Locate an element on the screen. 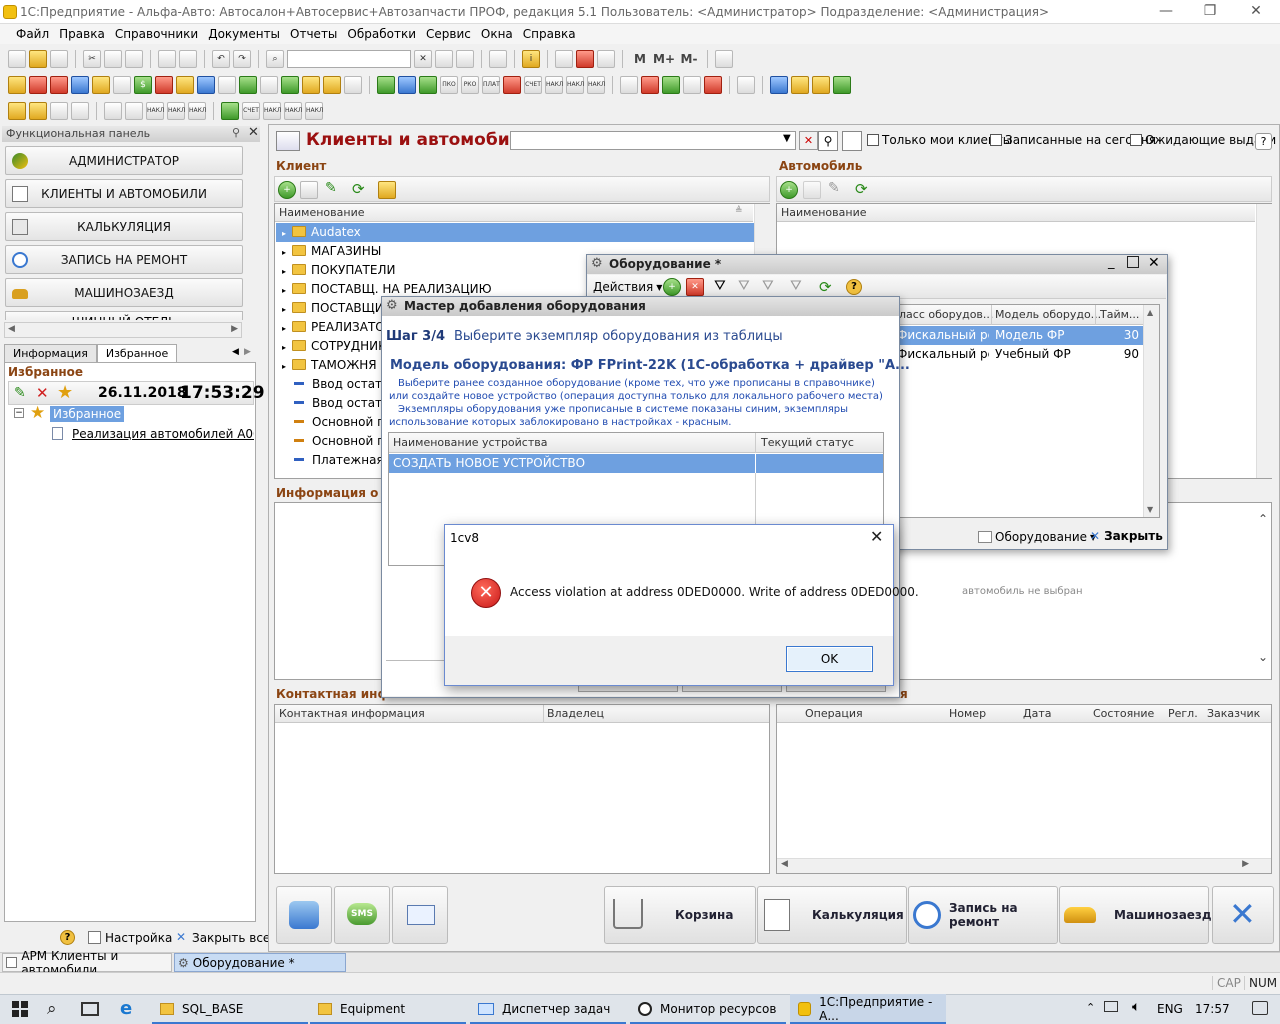  notifications-icon is located at coordinates (1260, 1008).